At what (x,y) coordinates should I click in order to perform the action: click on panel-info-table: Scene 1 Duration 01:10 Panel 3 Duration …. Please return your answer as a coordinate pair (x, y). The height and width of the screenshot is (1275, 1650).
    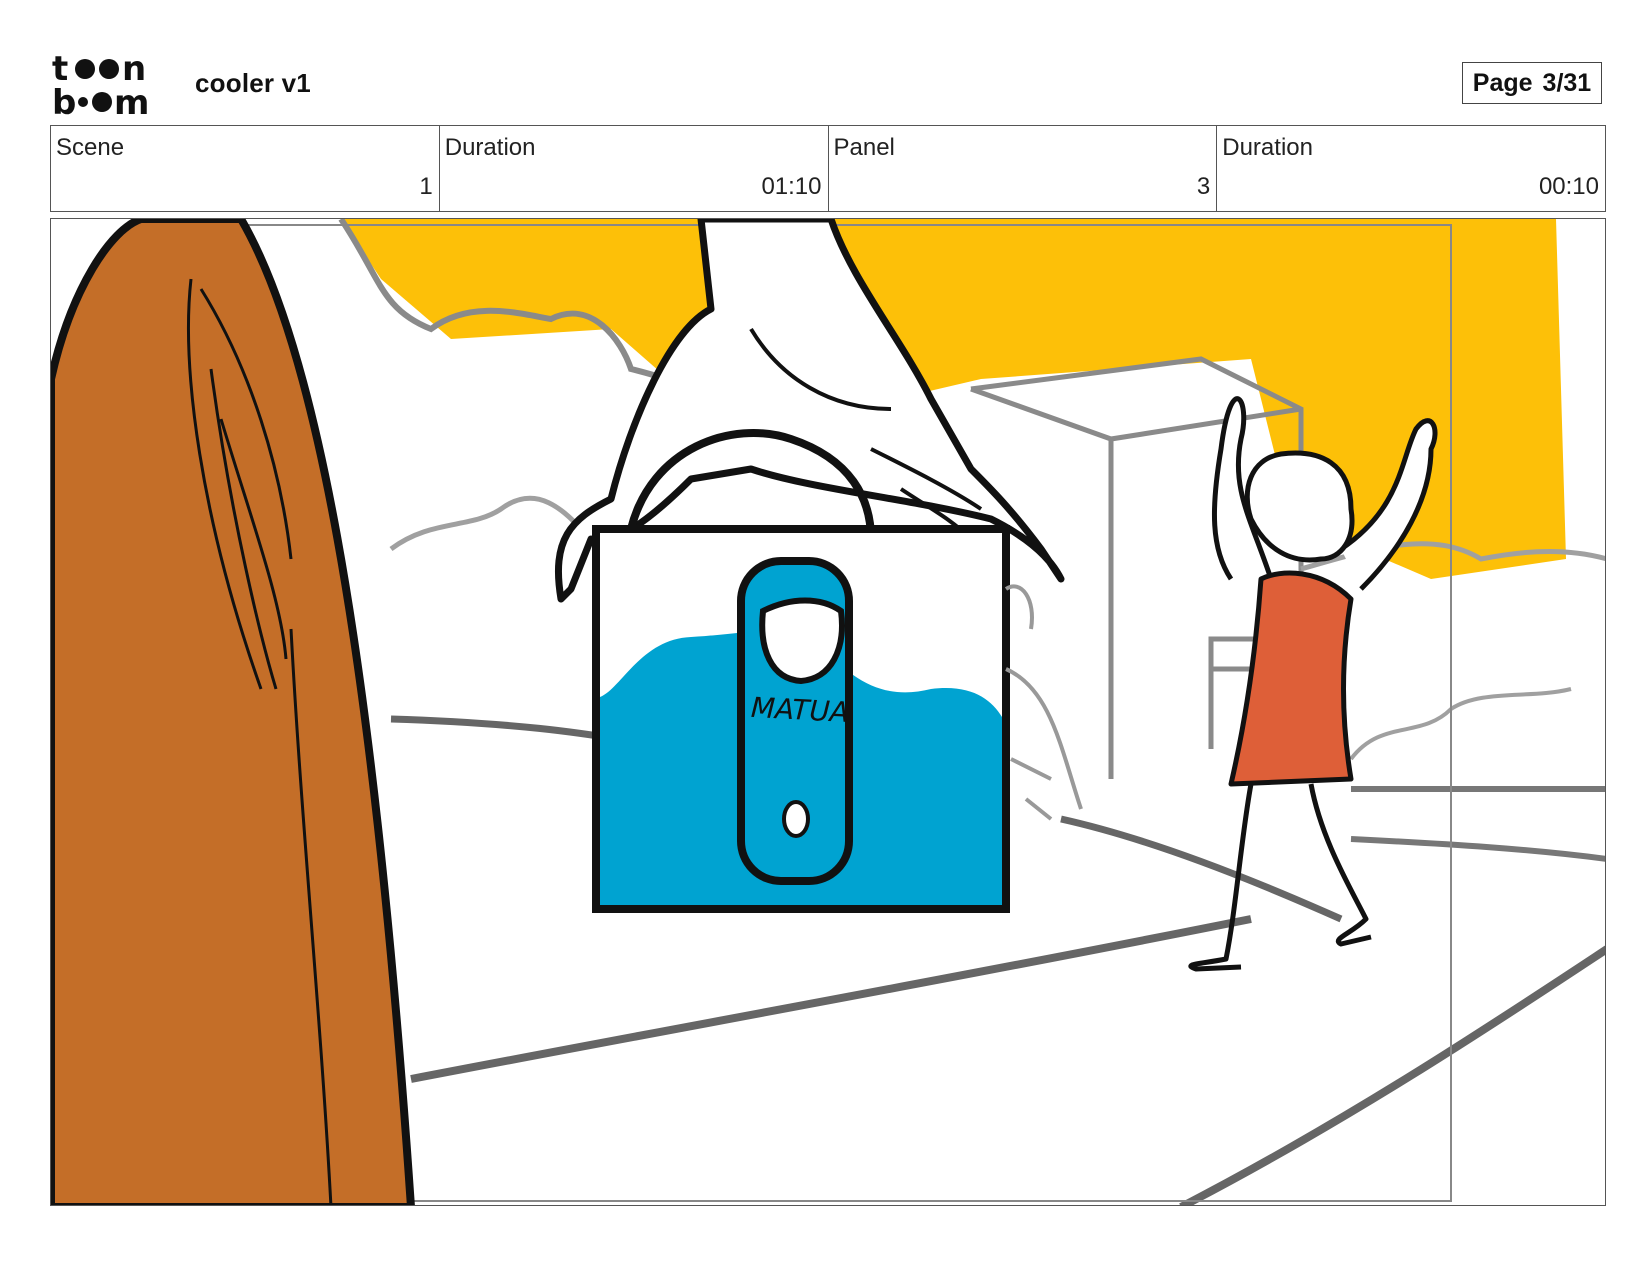
    Looking at the image, I should click on (828, 168).